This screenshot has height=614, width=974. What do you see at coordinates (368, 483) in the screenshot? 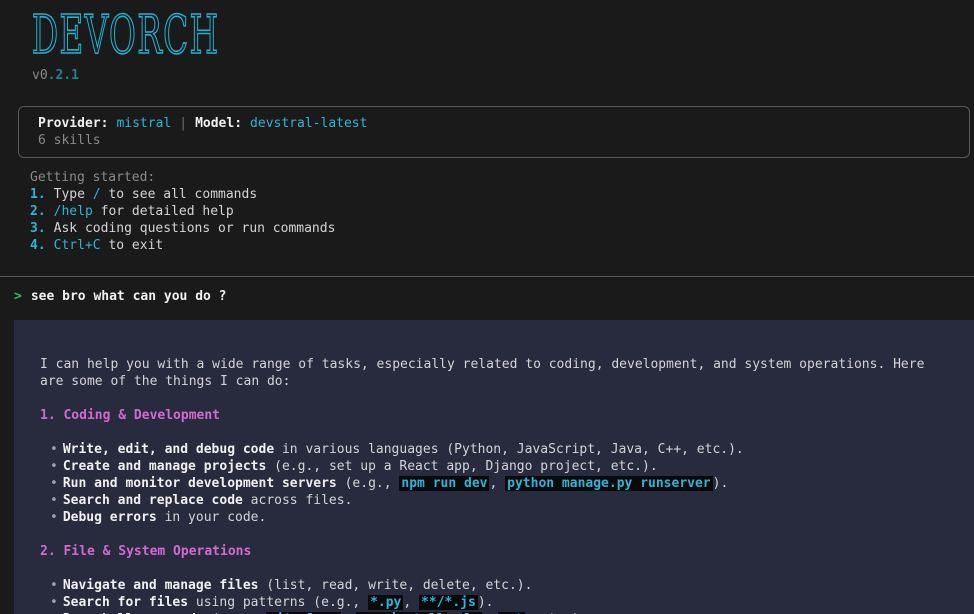
I see `bullet-text: (e.g.,` at bounding box center [368, 483].